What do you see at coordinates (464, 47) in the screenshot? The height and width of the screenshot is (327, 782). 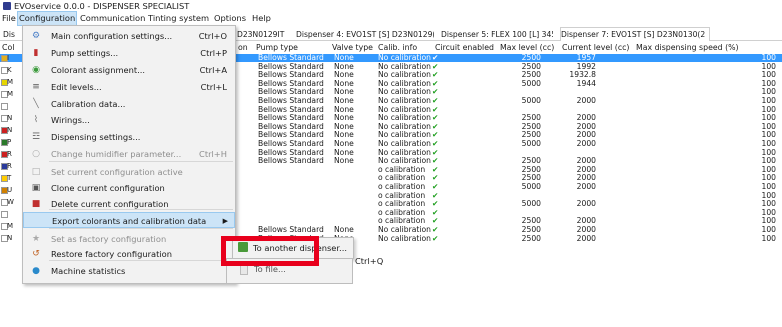 I see `column-header-circuit-enabled: Circuit enabled` at bounding box center [464, 47].